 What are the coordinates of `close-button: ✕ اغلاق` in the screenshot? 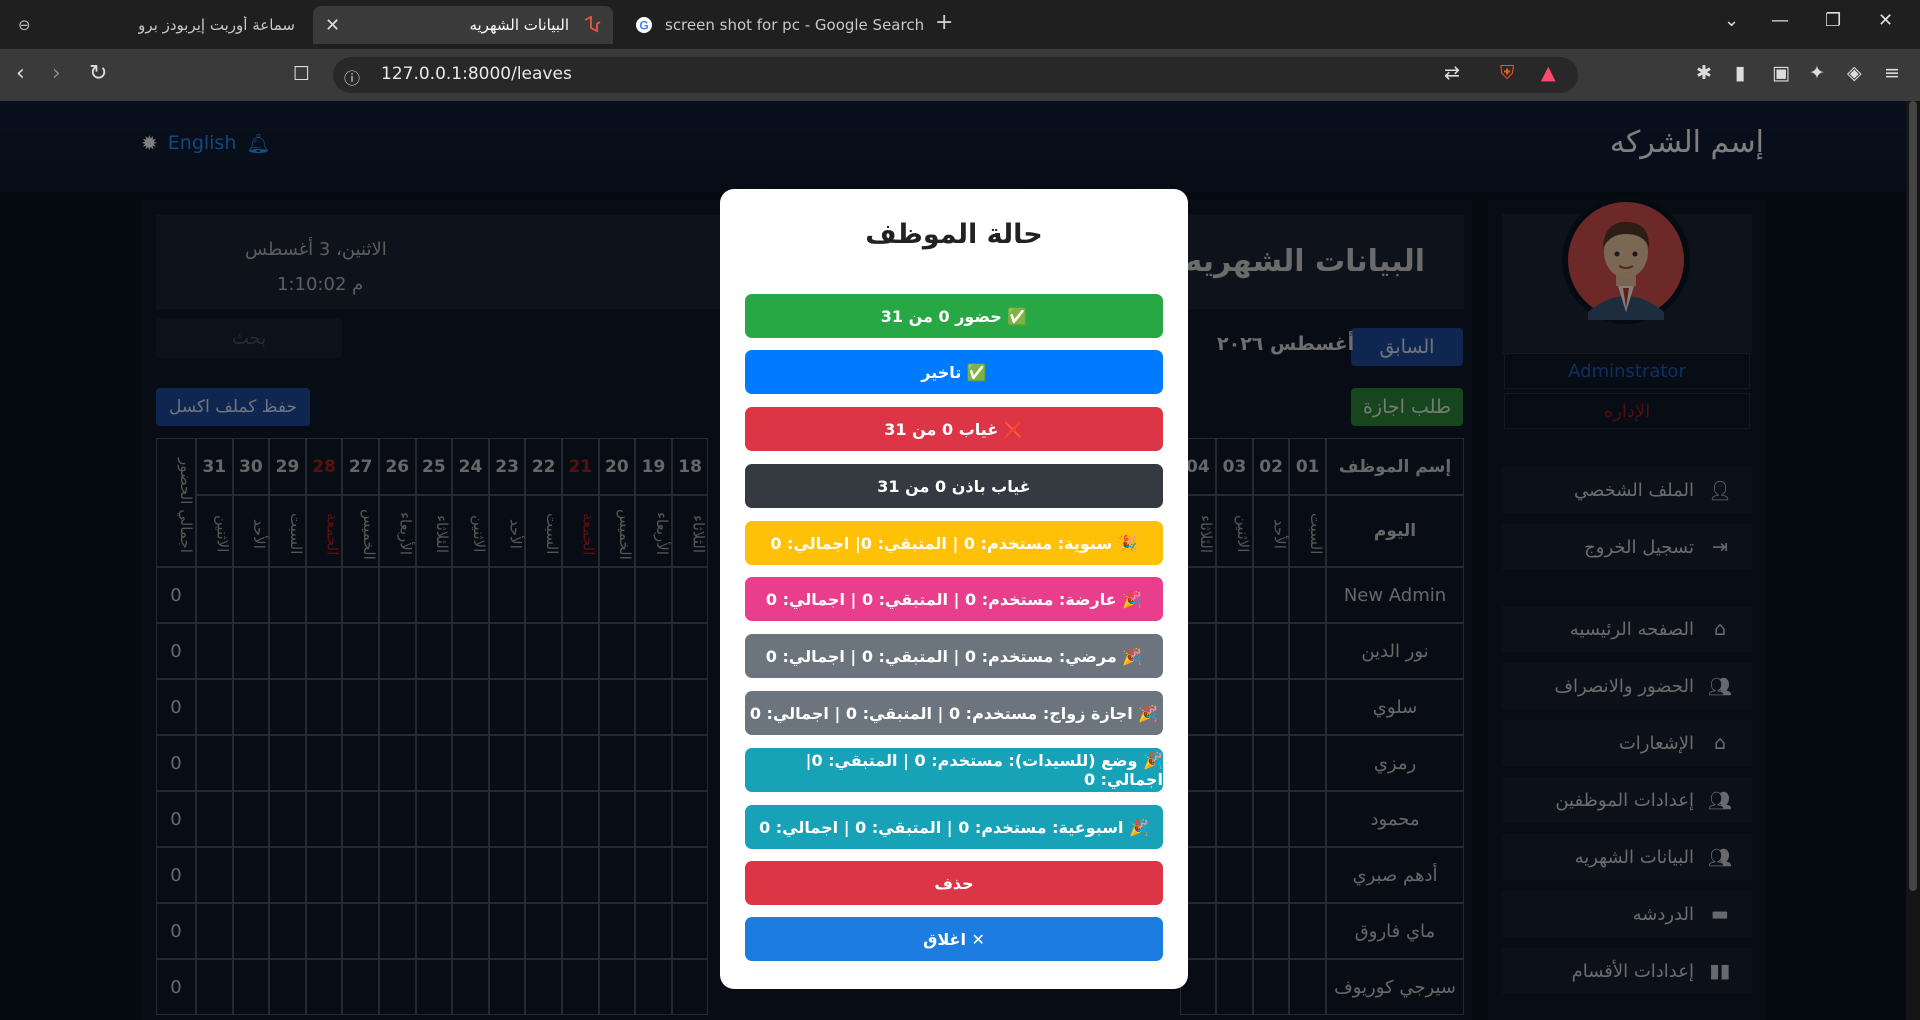 It's located at (954, 939).